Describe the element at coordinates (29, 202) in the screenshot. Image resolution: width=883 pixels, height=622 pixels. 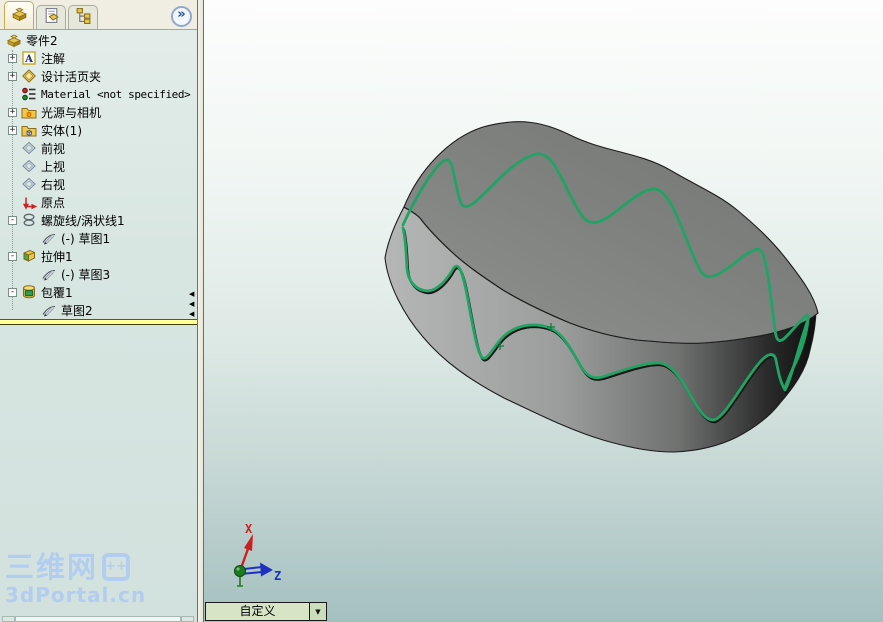
I see `origin-icon` at that location.